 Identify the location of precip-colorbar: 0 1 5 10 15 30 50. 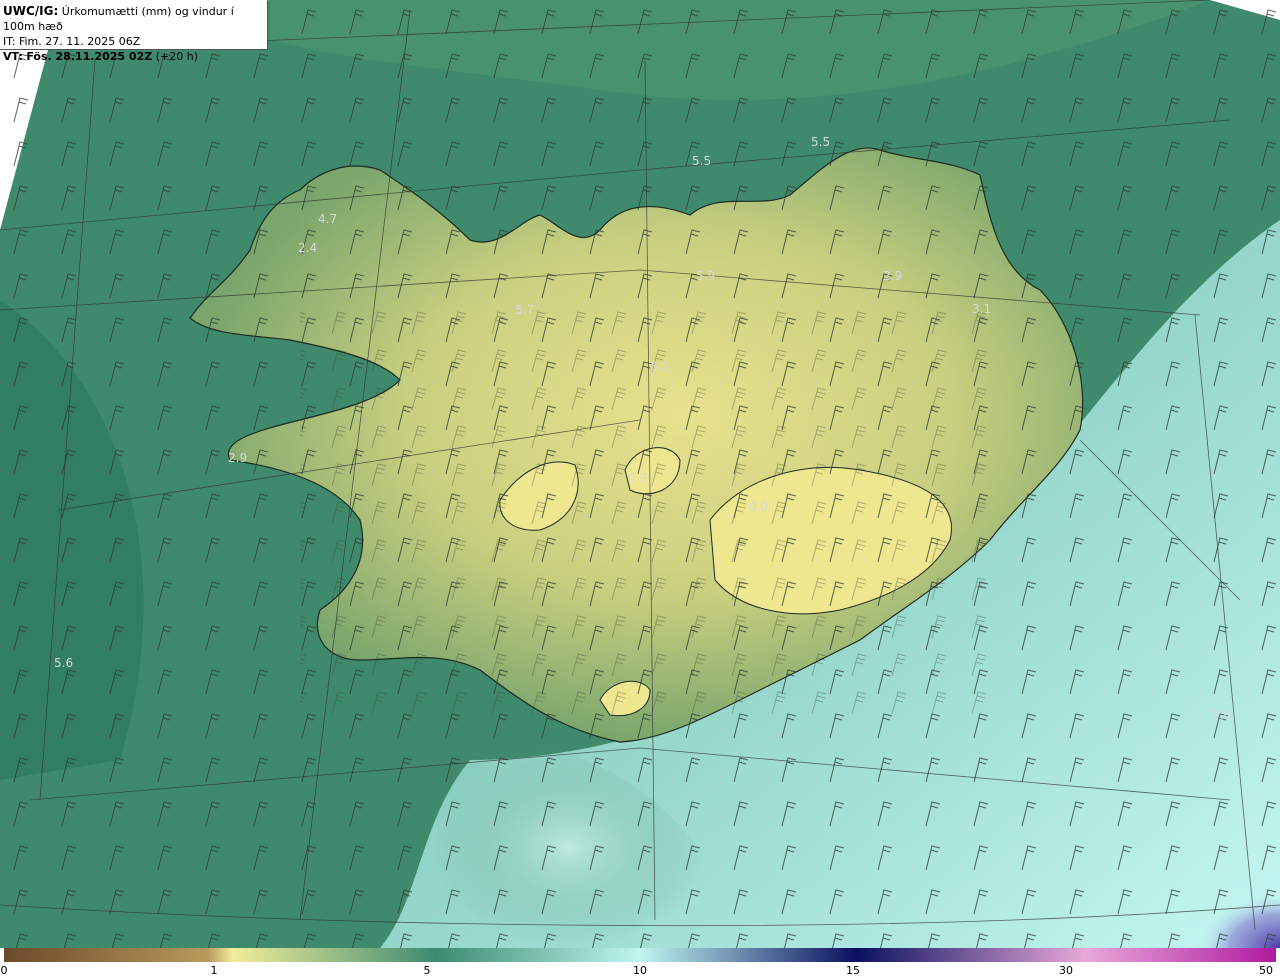
(640, 963).